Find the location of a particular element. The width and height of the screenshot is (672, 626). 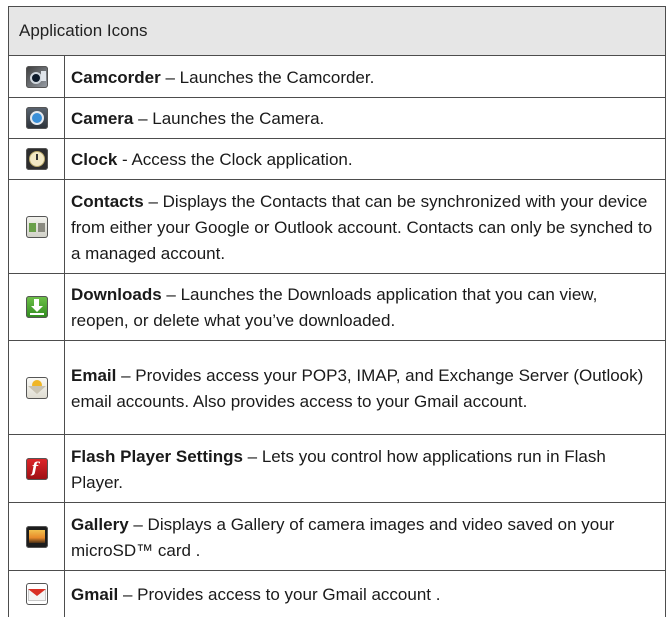

app-desc: – Launches the Camcorder. is located at coordinates (267, 77).